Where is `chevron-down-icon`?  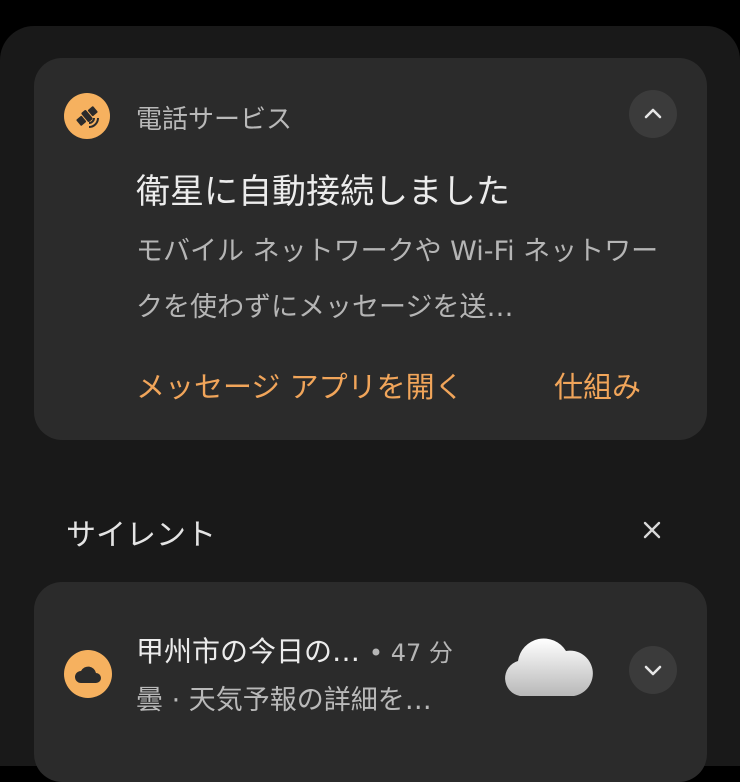 chevron-down-icon is located at coordinates (653, 670).